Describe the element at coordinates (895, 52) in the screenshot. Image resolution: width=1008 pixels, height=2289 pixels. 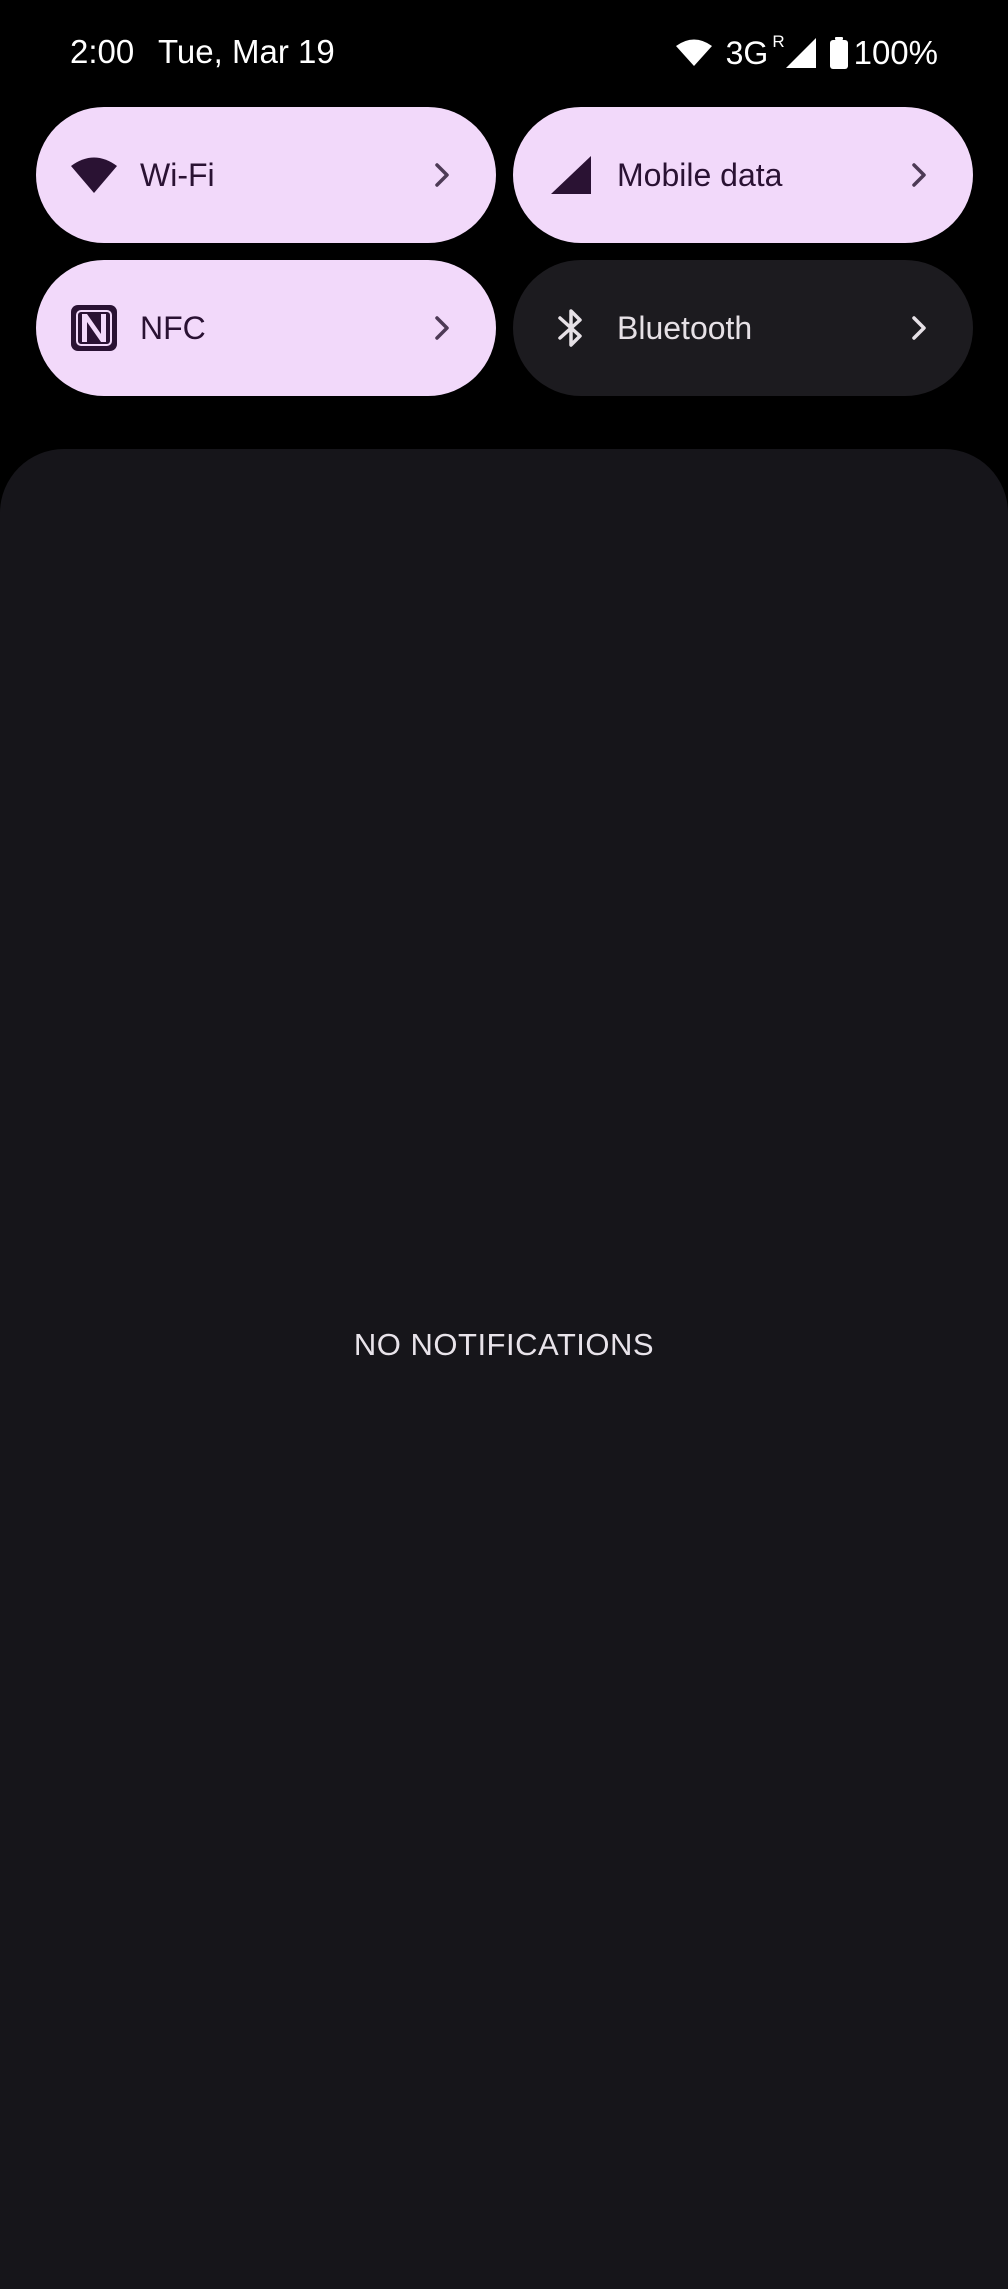
I see `battery-percent: 100%` at that location.